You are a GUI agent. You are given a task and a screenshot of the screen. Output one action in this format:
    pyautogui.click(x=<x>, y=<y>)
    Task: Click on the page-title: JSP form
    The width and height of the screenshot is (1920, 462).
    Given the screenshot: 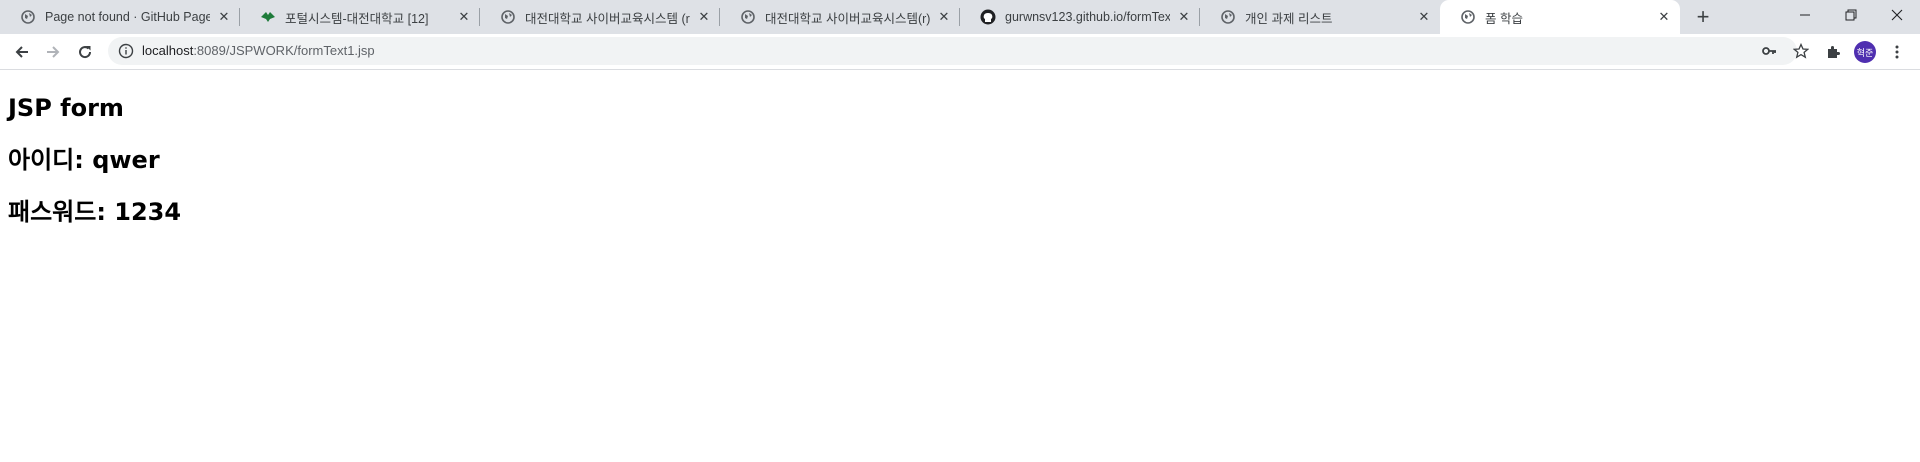 What is the action you would take?
    pyautogui.click(x=66, y=108)
    